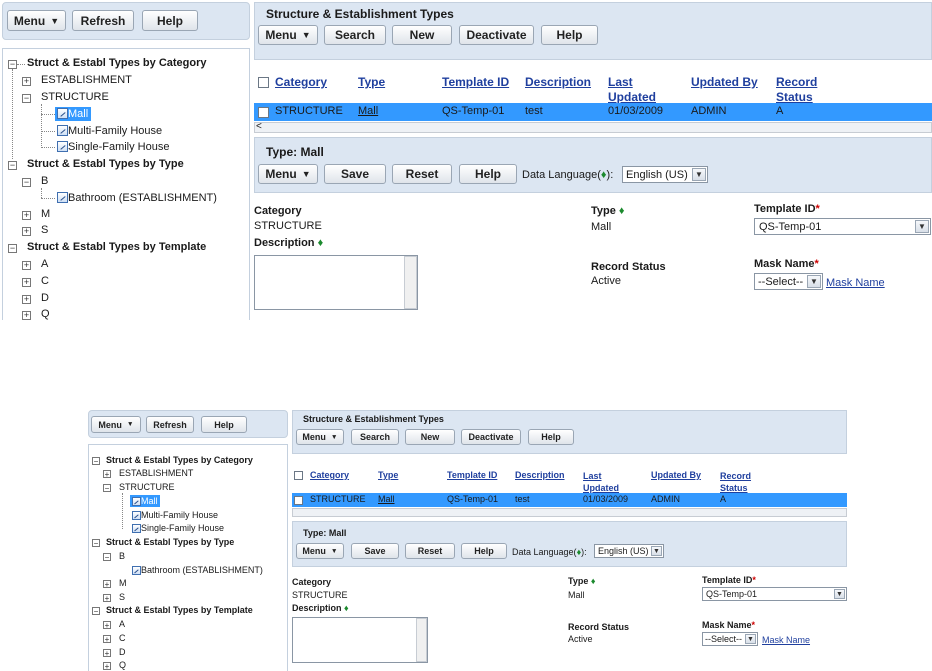 This screenshot has height=671, width=932. What do you see at coordinates (551, 437) in the screenshot?
I see `main-help-button: Help` at bounding box center [551, 437].